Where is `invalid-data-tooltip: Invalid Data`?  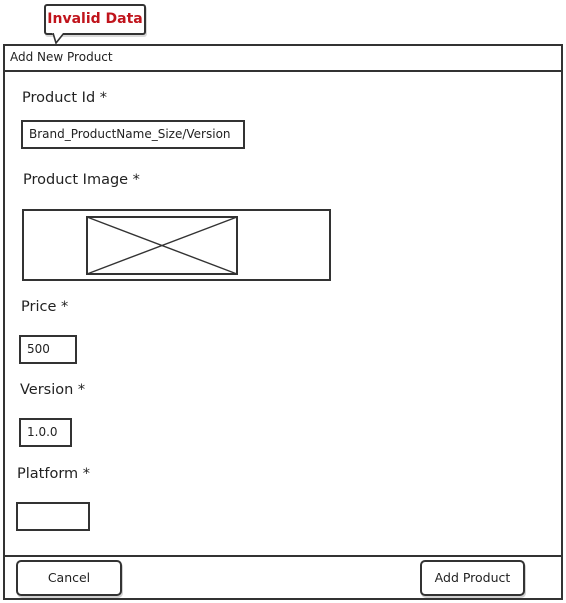 invalid-data-tooltip: Invalid Data is located at coordinates (95, 24).